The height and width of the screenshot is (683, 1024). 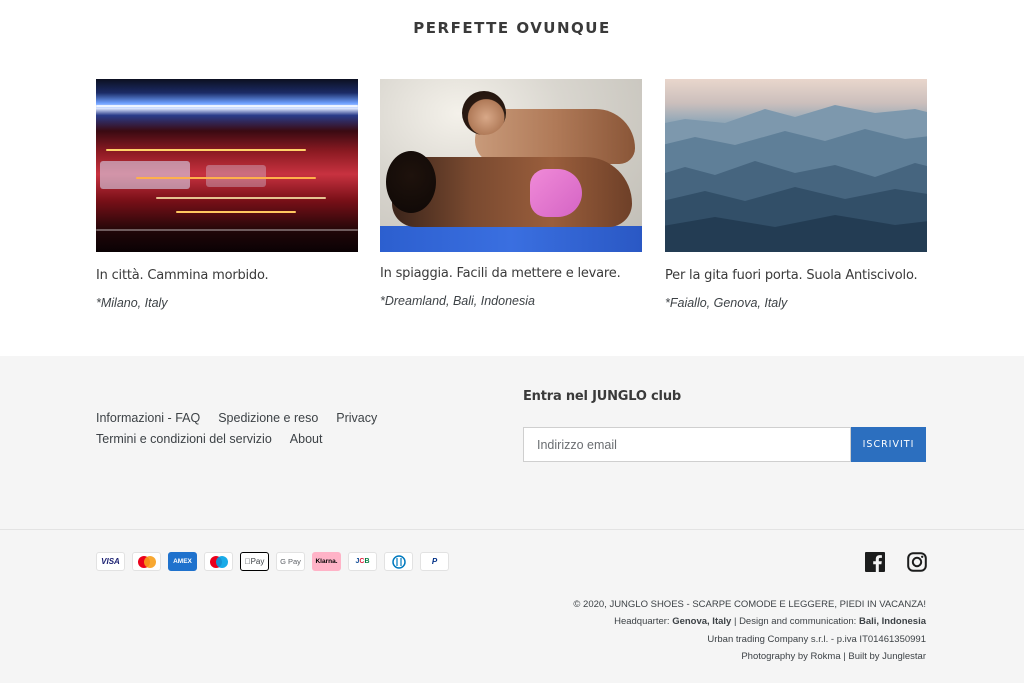 What do you see at coordinates (356, 418) in the screenshot?
I see `footer-link-privacy: Privacy` at bounding box center [356, 418].